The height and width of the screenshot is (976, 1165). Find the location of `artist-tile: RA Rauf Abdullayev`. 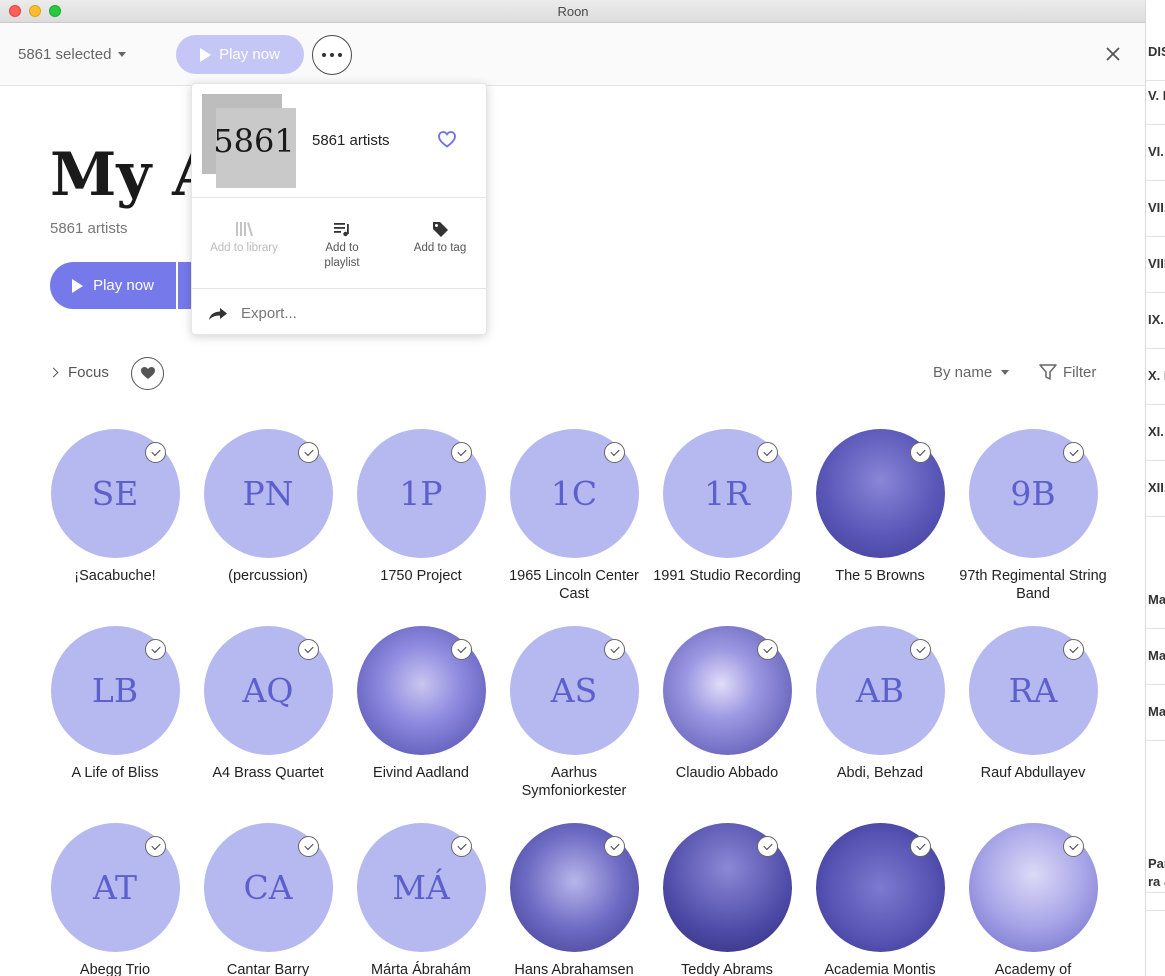

artist-tile: RA Rauf Abdullayev is located at coordinates (1033, 704).